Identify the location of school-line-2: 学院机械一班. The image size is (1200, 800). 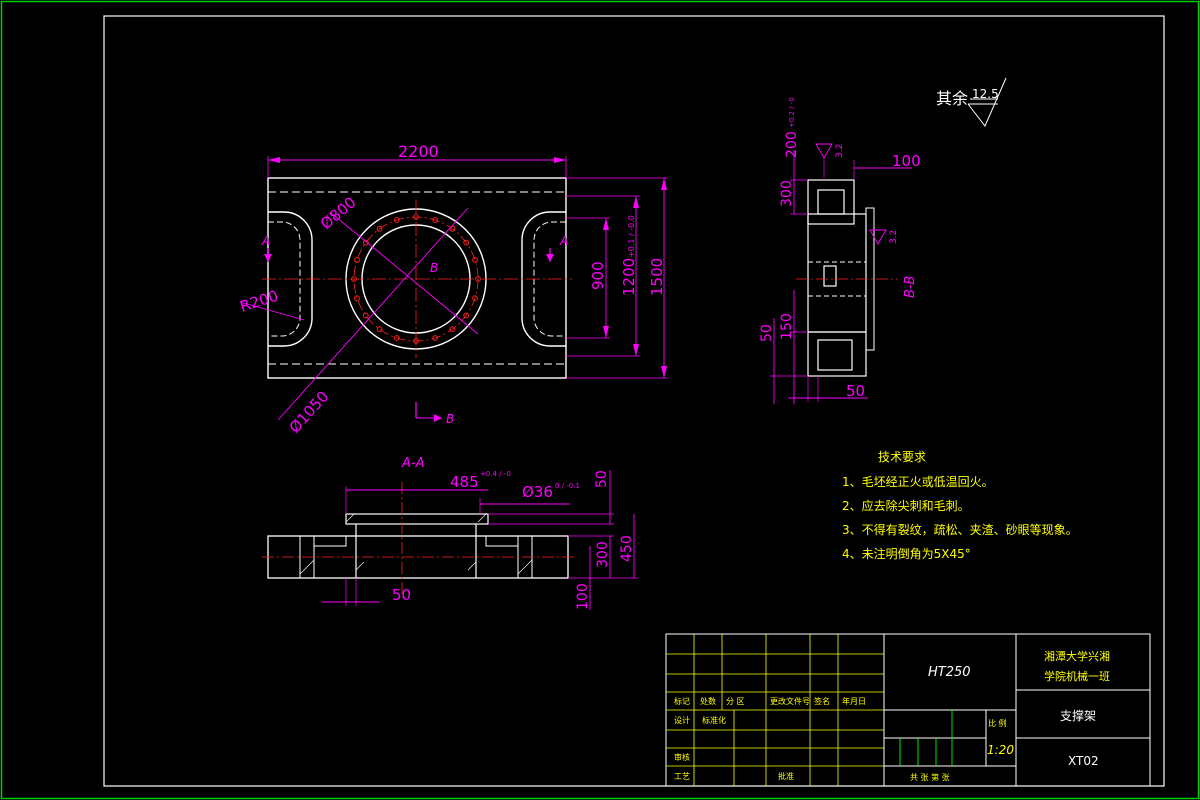
(1077, 676).